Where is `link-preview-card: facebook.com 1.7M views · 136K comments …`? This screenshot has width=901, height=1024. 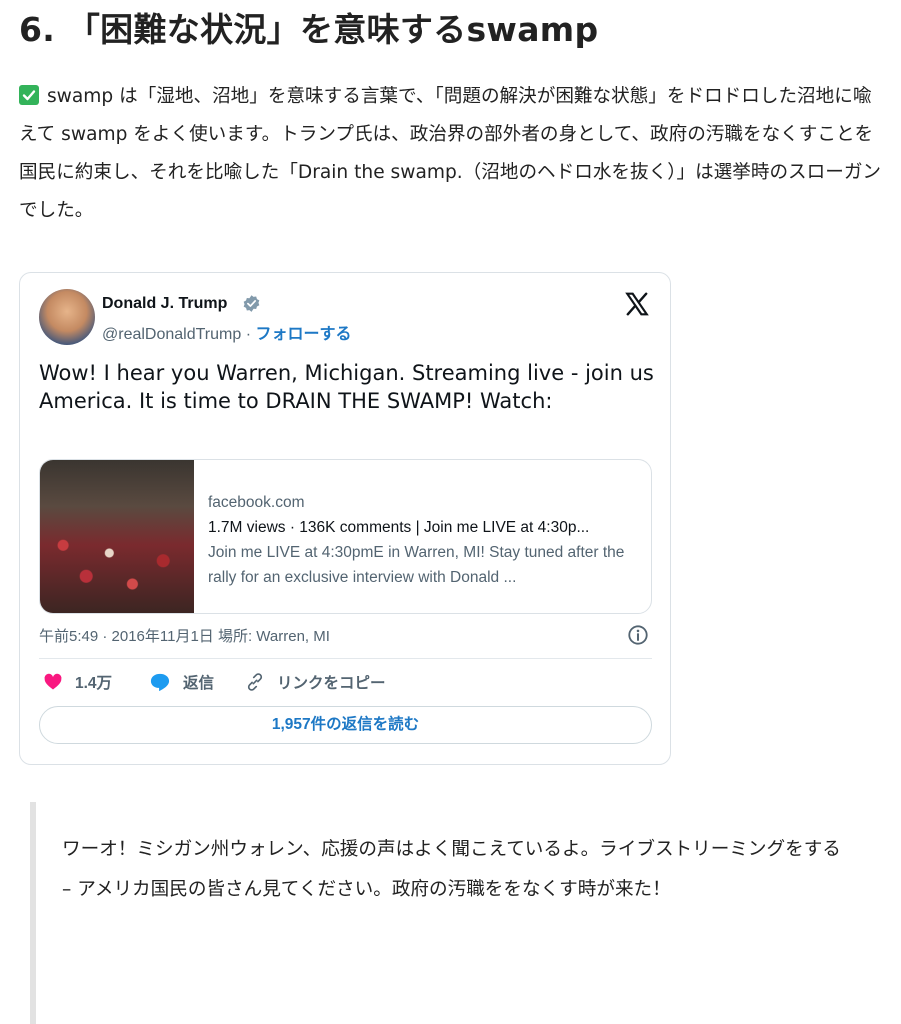
link-preview-card: facebook.com 1.7M views · 136K comments … is located at coordinates (345, 536).